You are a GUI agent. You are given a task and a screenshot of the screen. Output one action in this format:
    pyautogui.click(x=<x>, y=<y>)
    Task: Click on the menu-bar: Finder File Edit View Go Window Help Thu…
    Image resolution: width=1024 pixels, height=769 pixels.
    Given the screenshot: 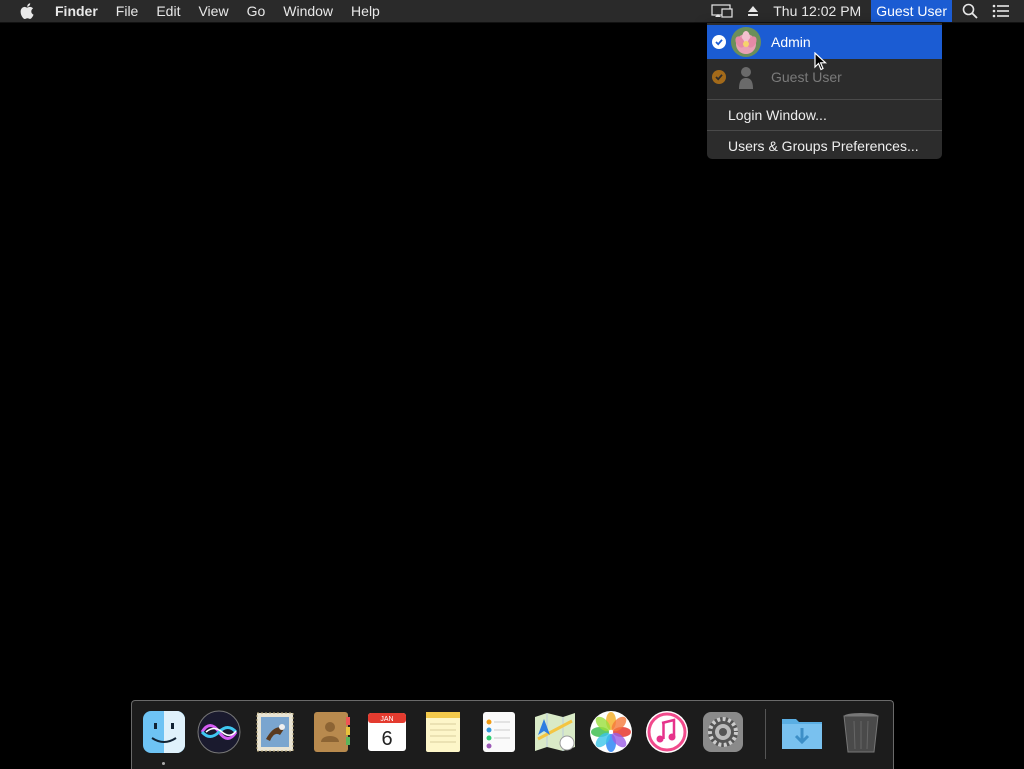 What is the action you would take?
    pyautogui.click(x=512, y=11)
    